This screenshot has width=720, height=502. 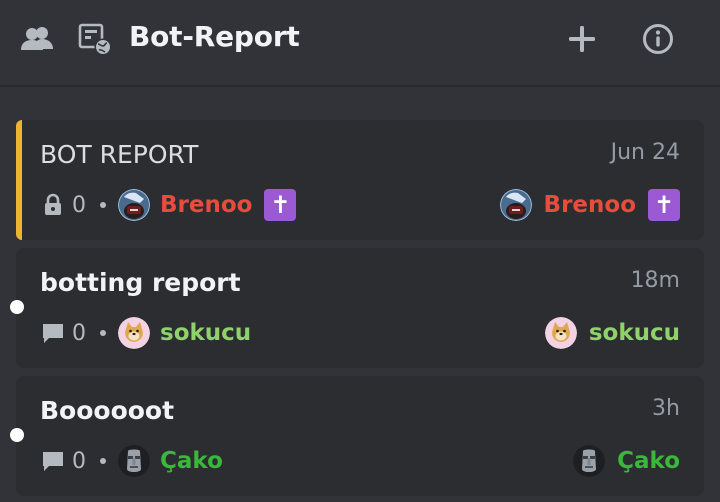 What do you see at coordinates (140, 282) in the screenshot?
I see `thread-title: botting report` at bounding box center [140, 282].